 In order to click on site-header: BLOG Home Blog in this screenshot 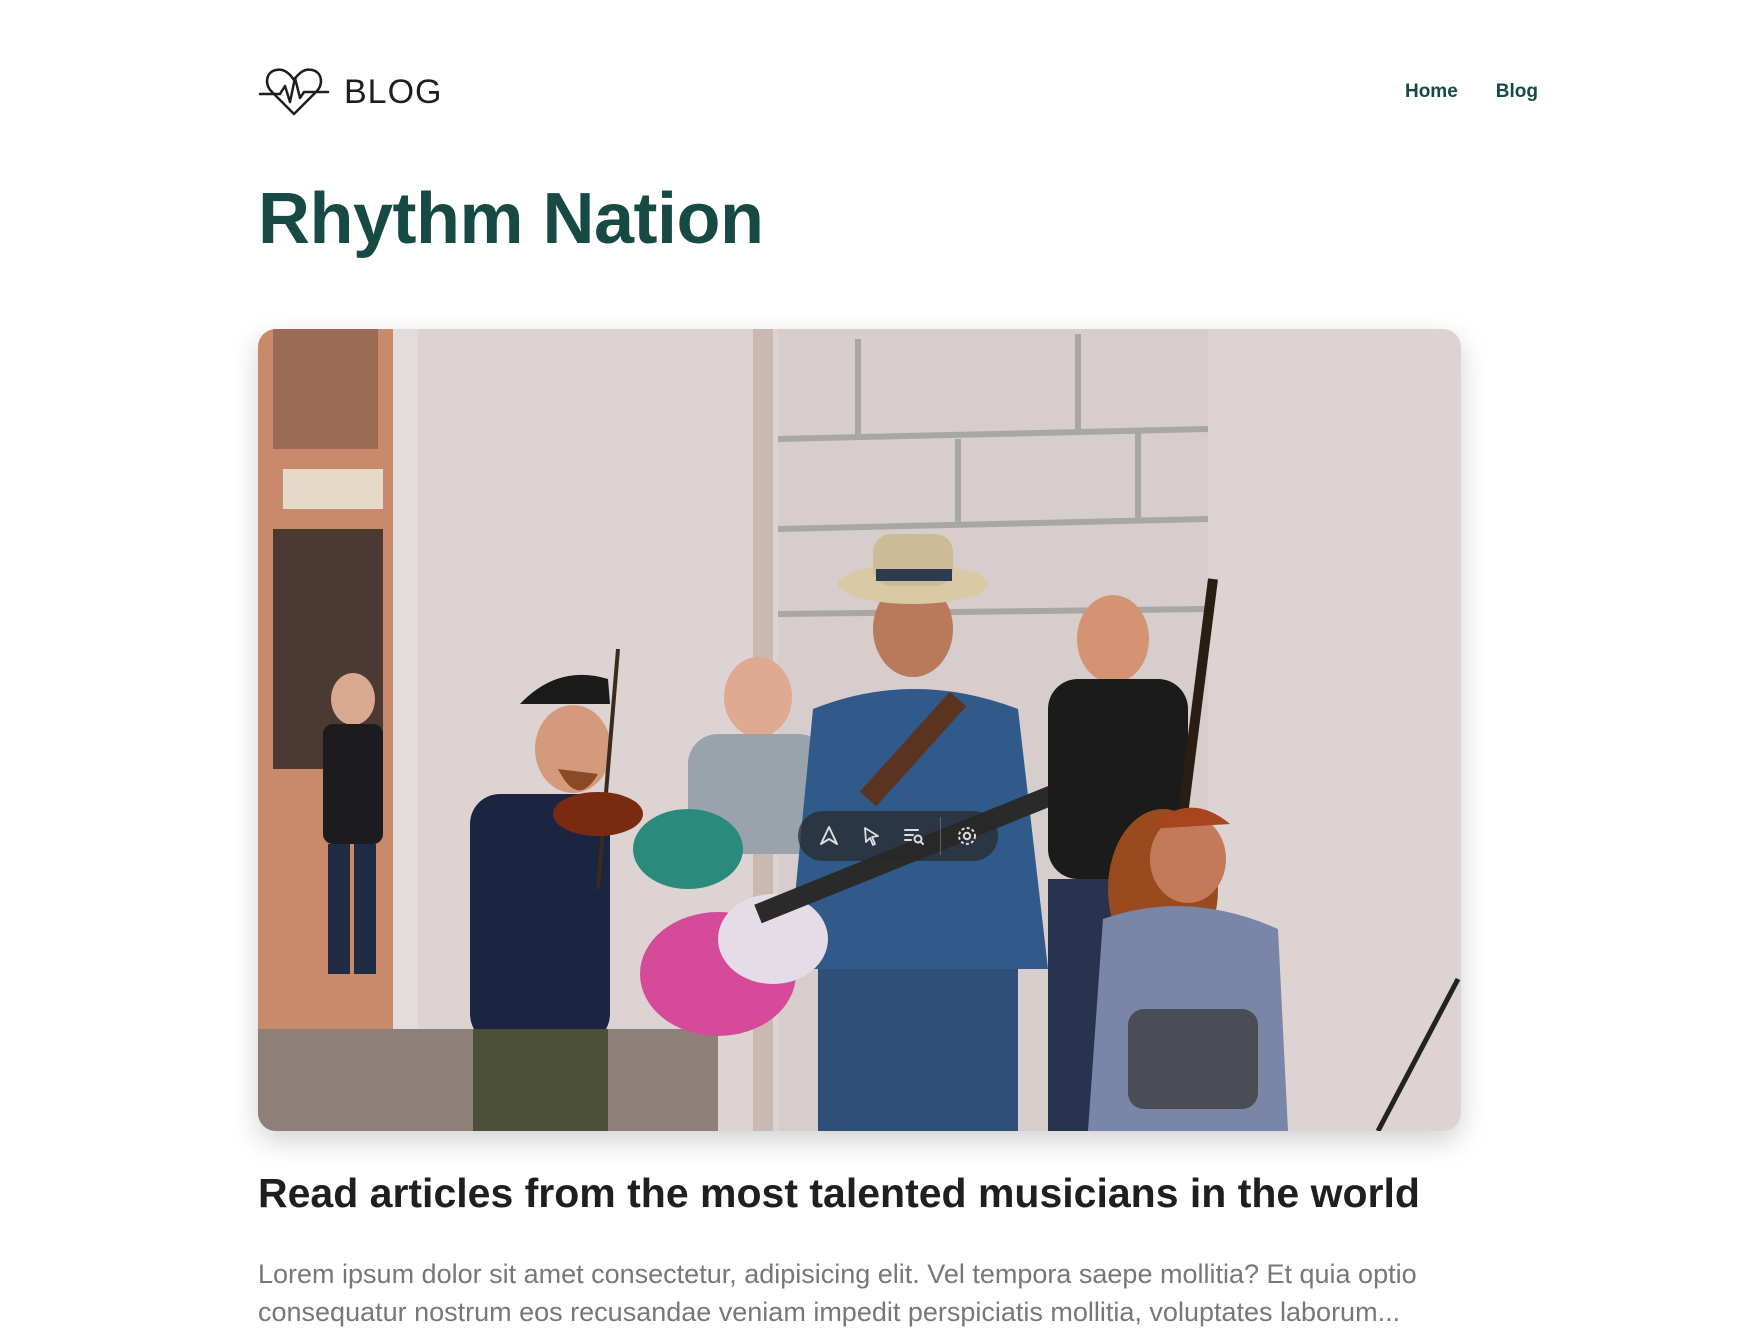, I will do `click(898, 92)`.